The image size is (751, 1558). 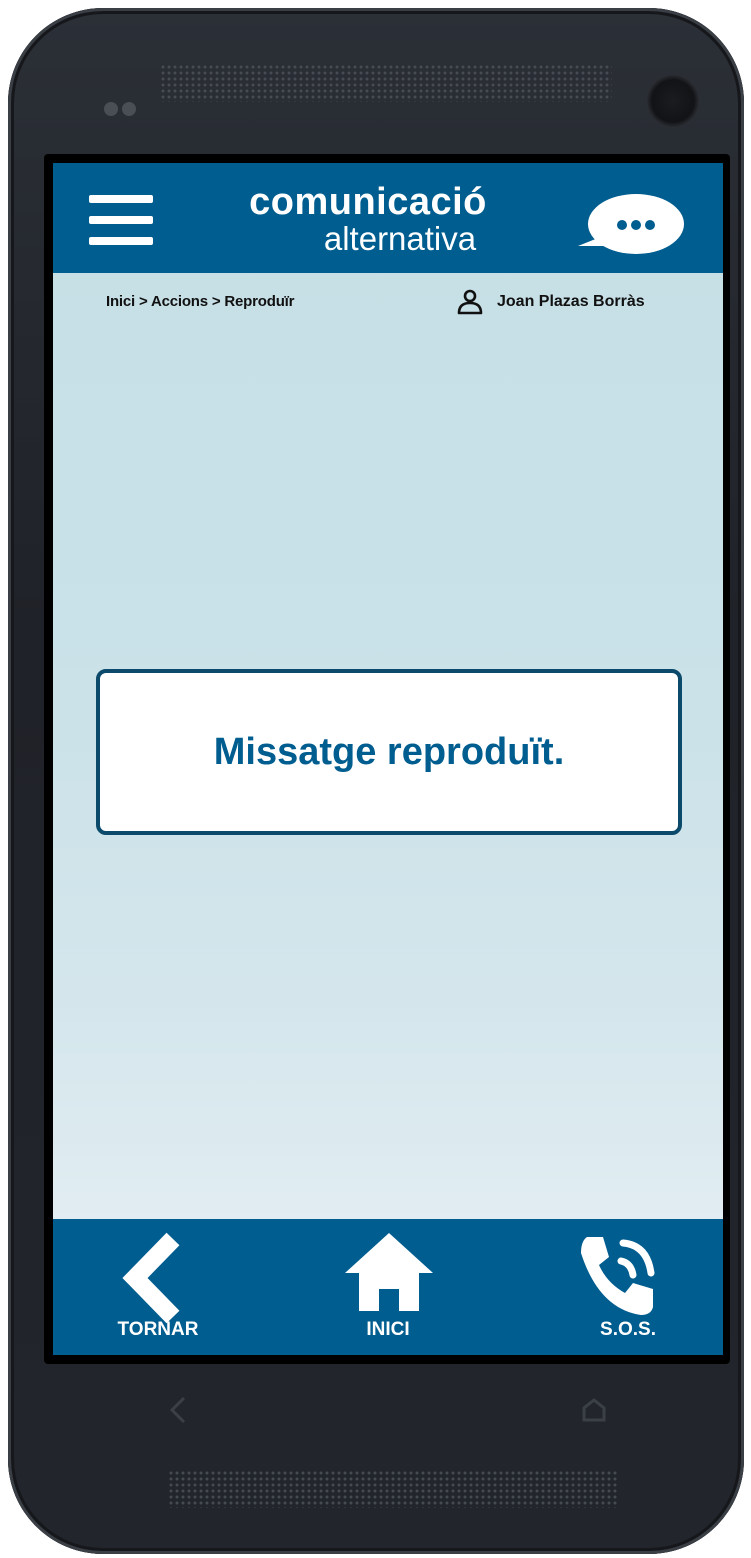 I want to click on sos-button: S.O.S., so click(x=628, y=1287).